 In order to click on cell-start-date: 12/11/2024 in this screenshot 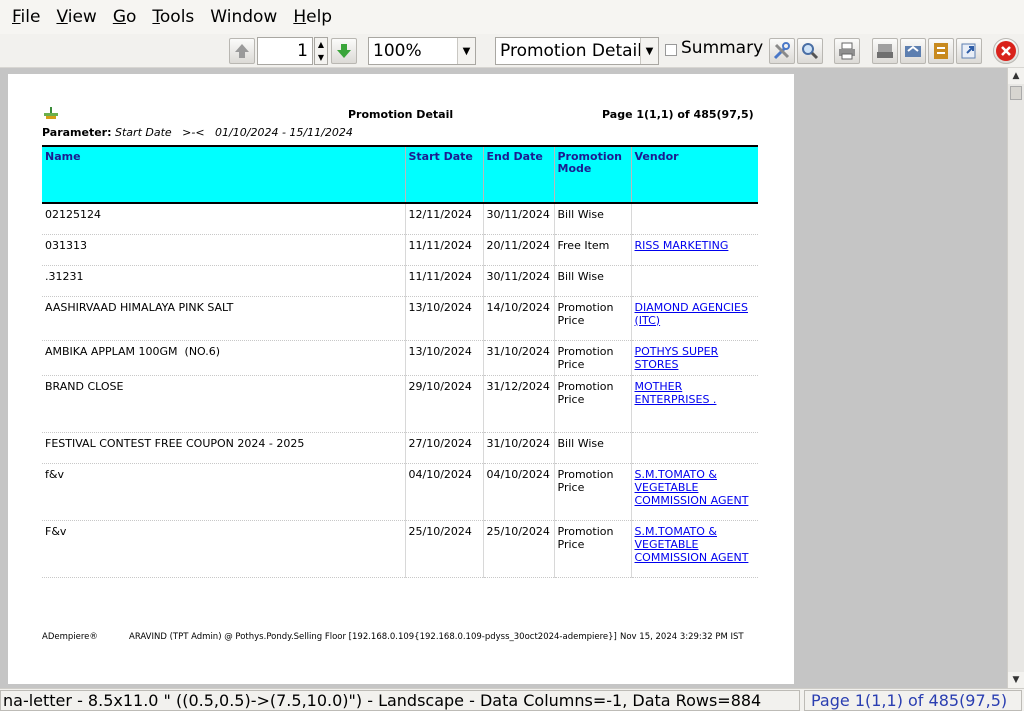, I will do `click(443, 219)`.